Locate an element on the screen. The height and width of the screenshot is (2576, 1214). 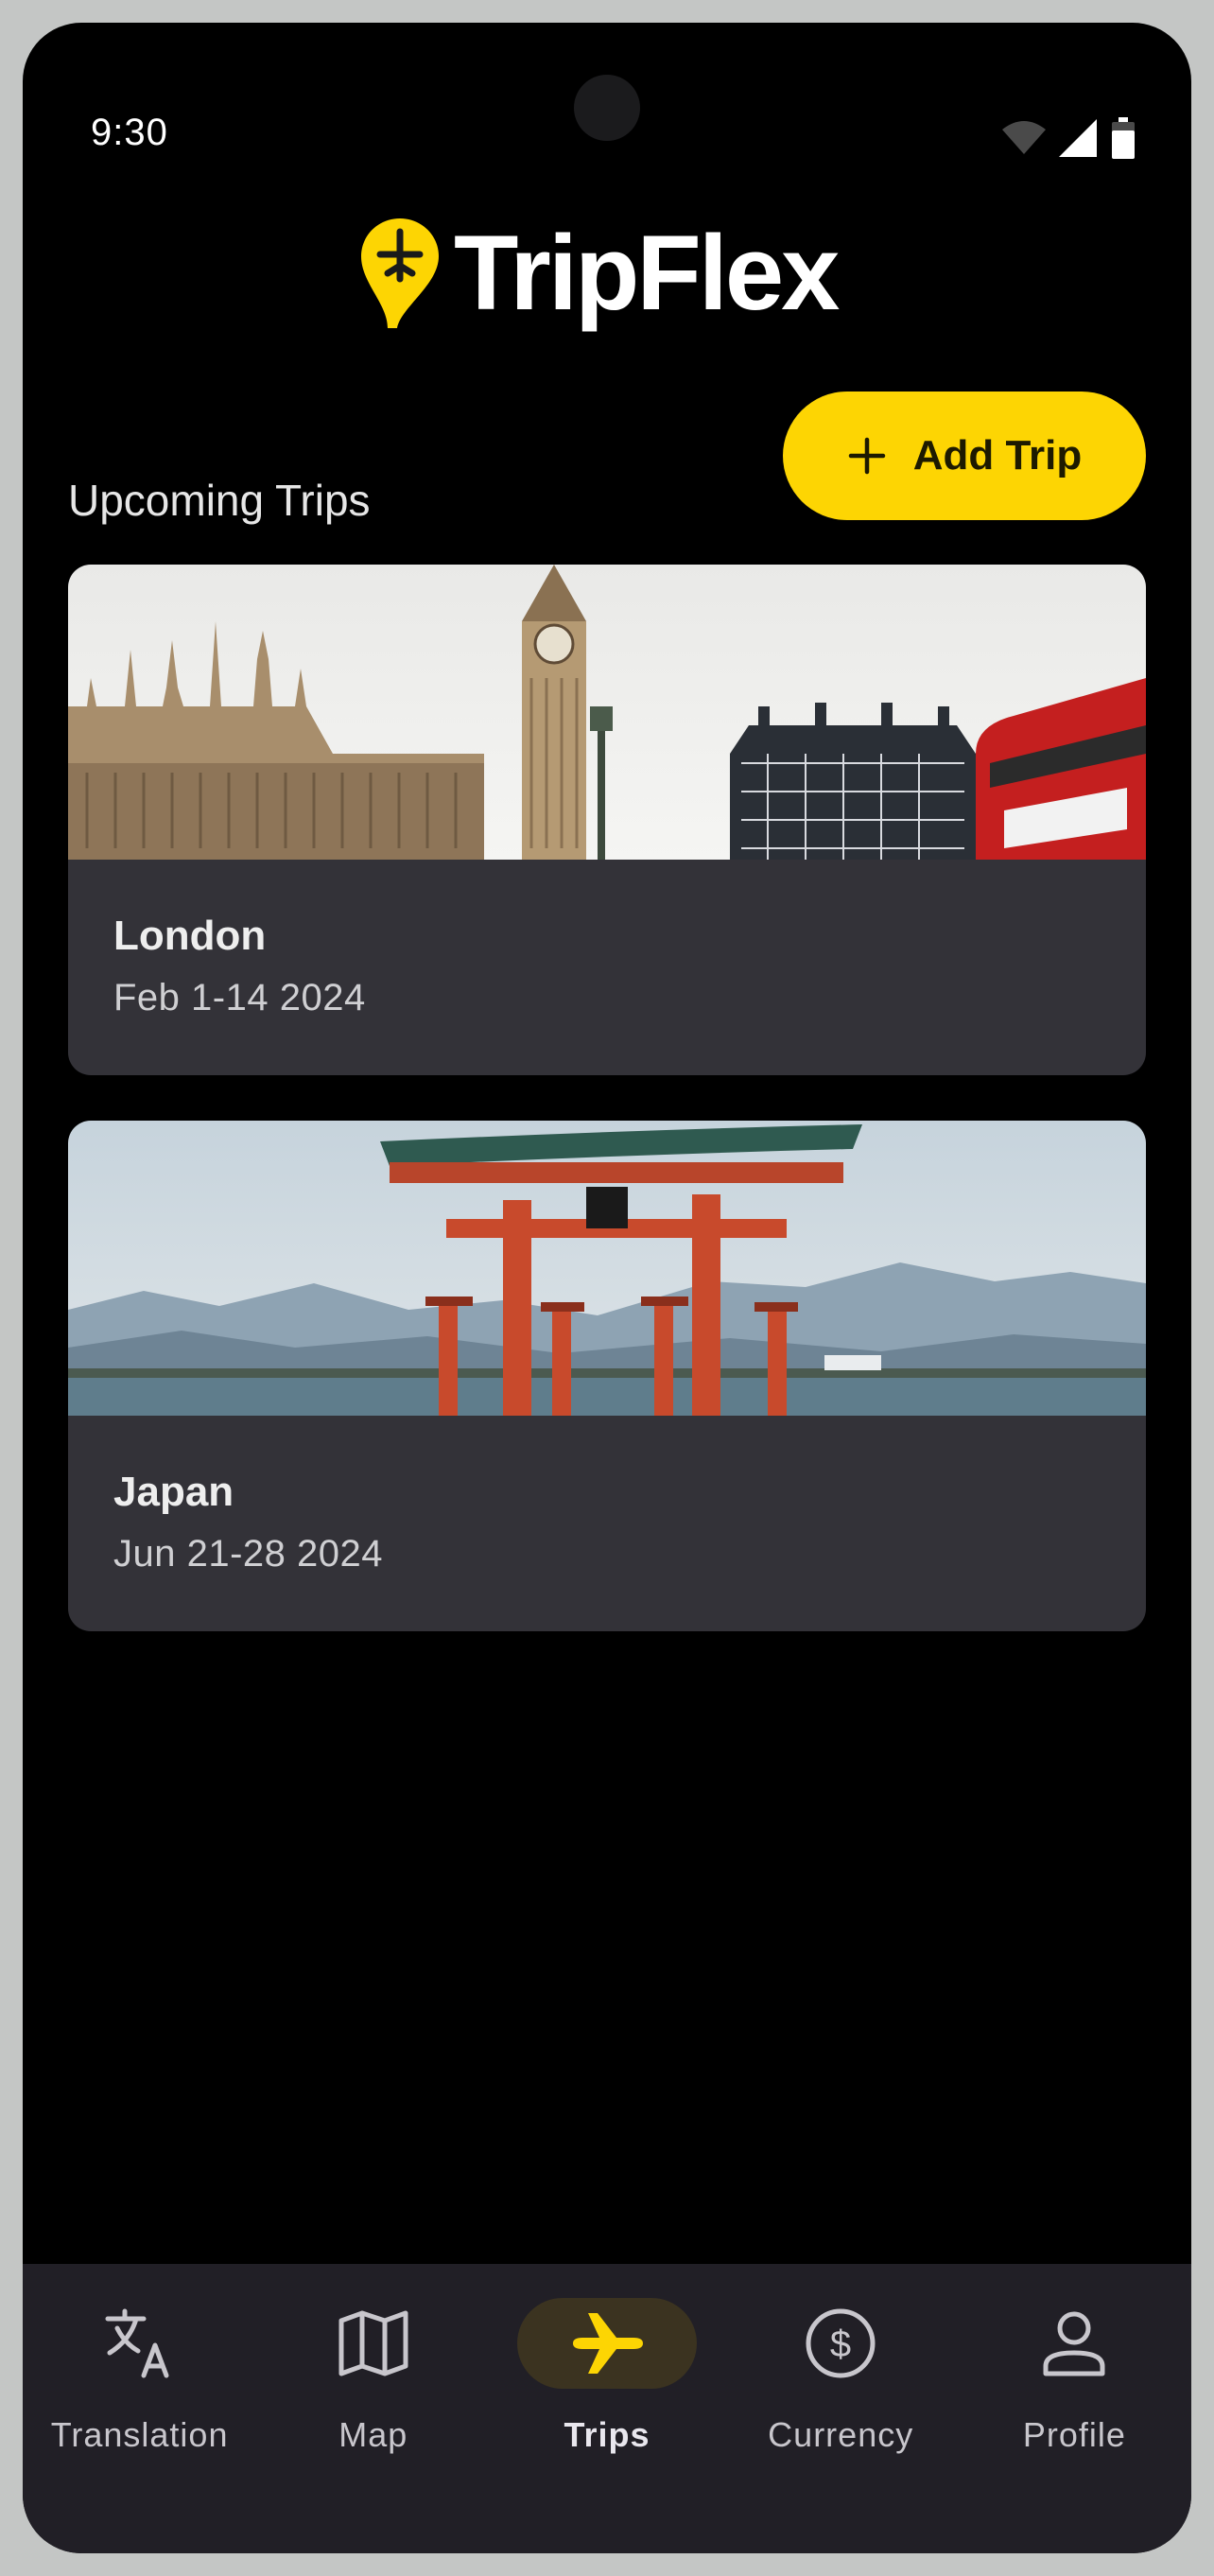
london-skyline-photo is located at coordinates (607, 712).